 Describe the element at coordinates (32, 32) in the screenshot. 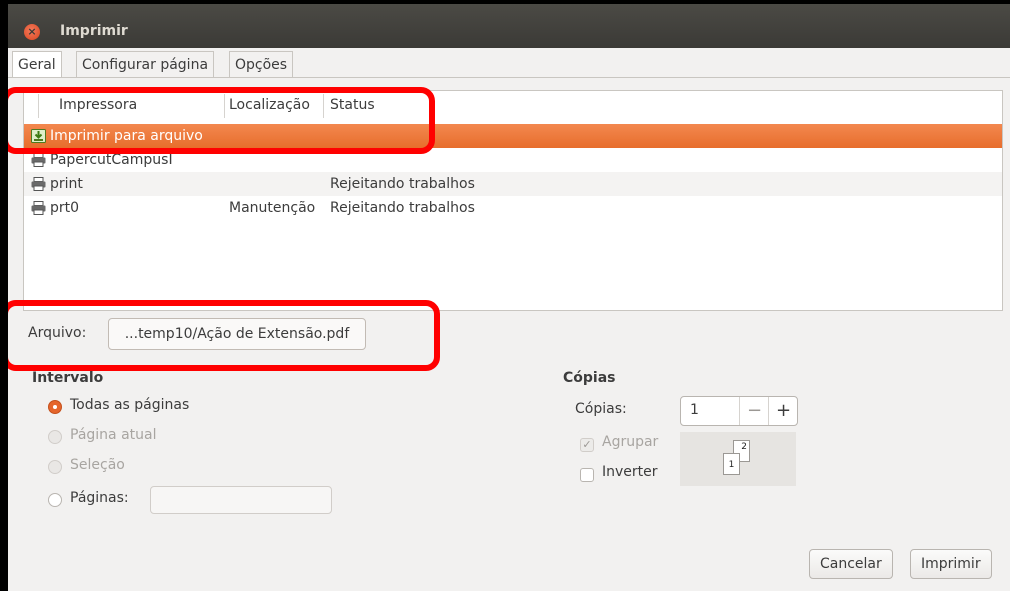

I see `close-icon: ×` at that location.